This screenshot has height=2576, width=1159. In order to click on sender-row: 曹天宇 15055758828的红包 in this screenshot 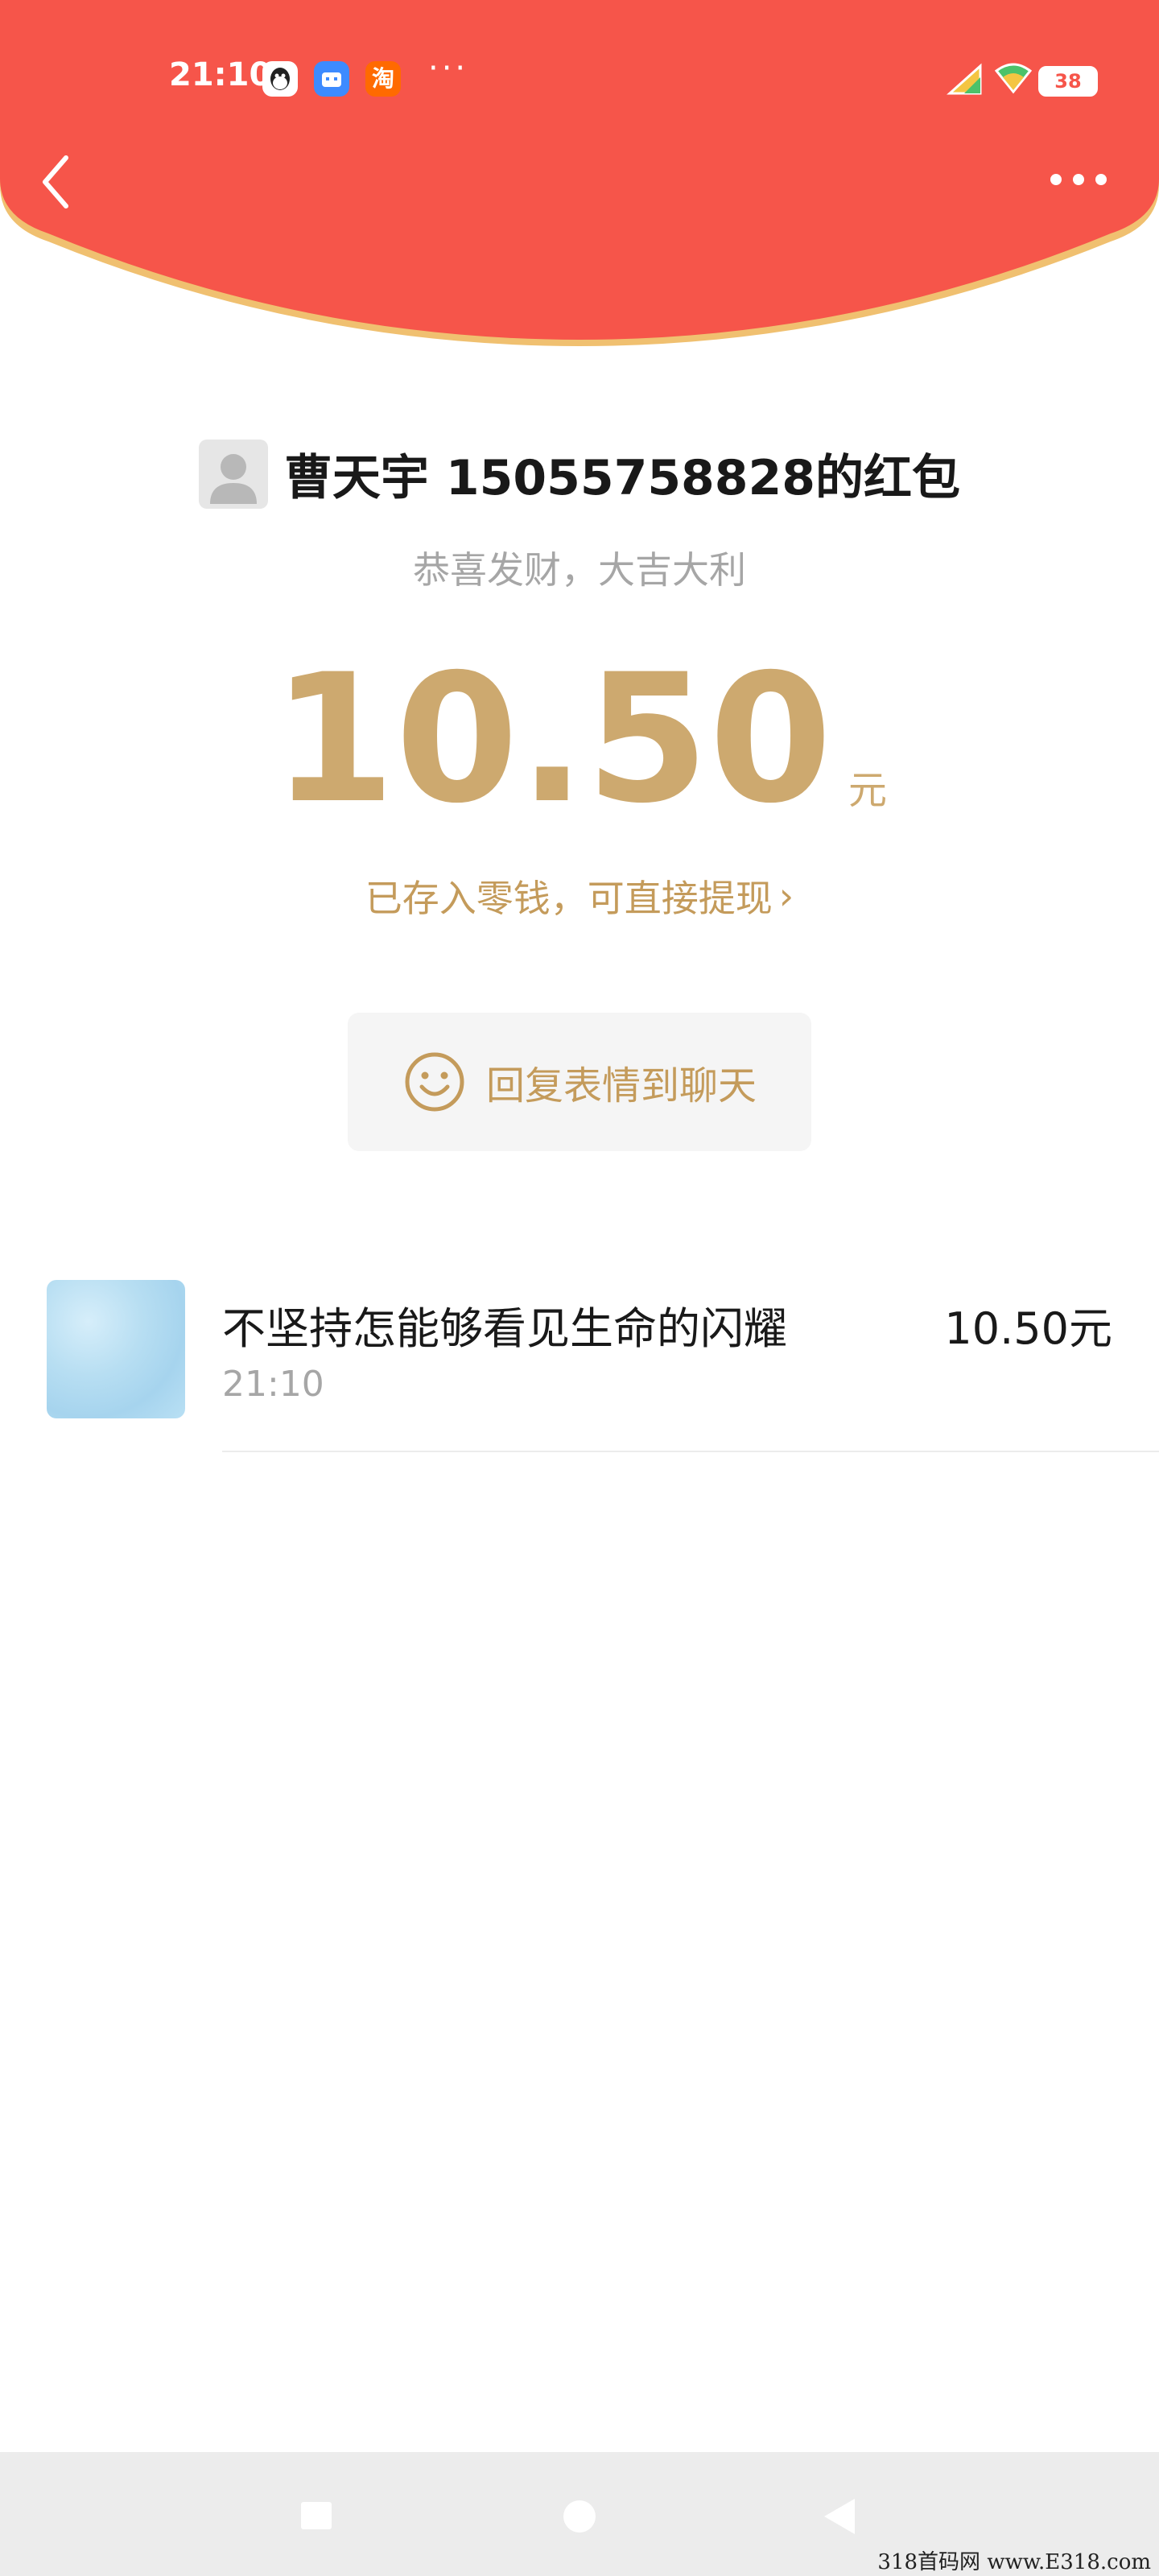, I will do `click(579, 474)`.